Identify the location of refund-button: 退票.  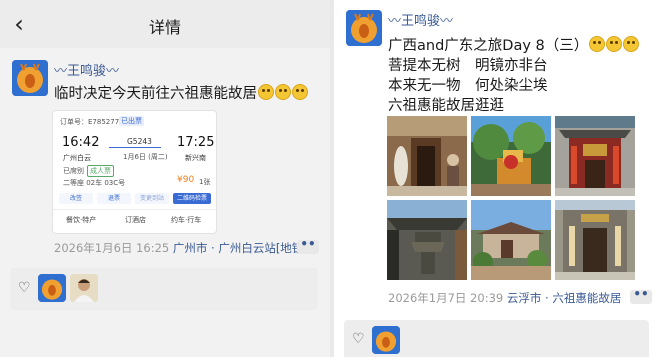
(114, 198).